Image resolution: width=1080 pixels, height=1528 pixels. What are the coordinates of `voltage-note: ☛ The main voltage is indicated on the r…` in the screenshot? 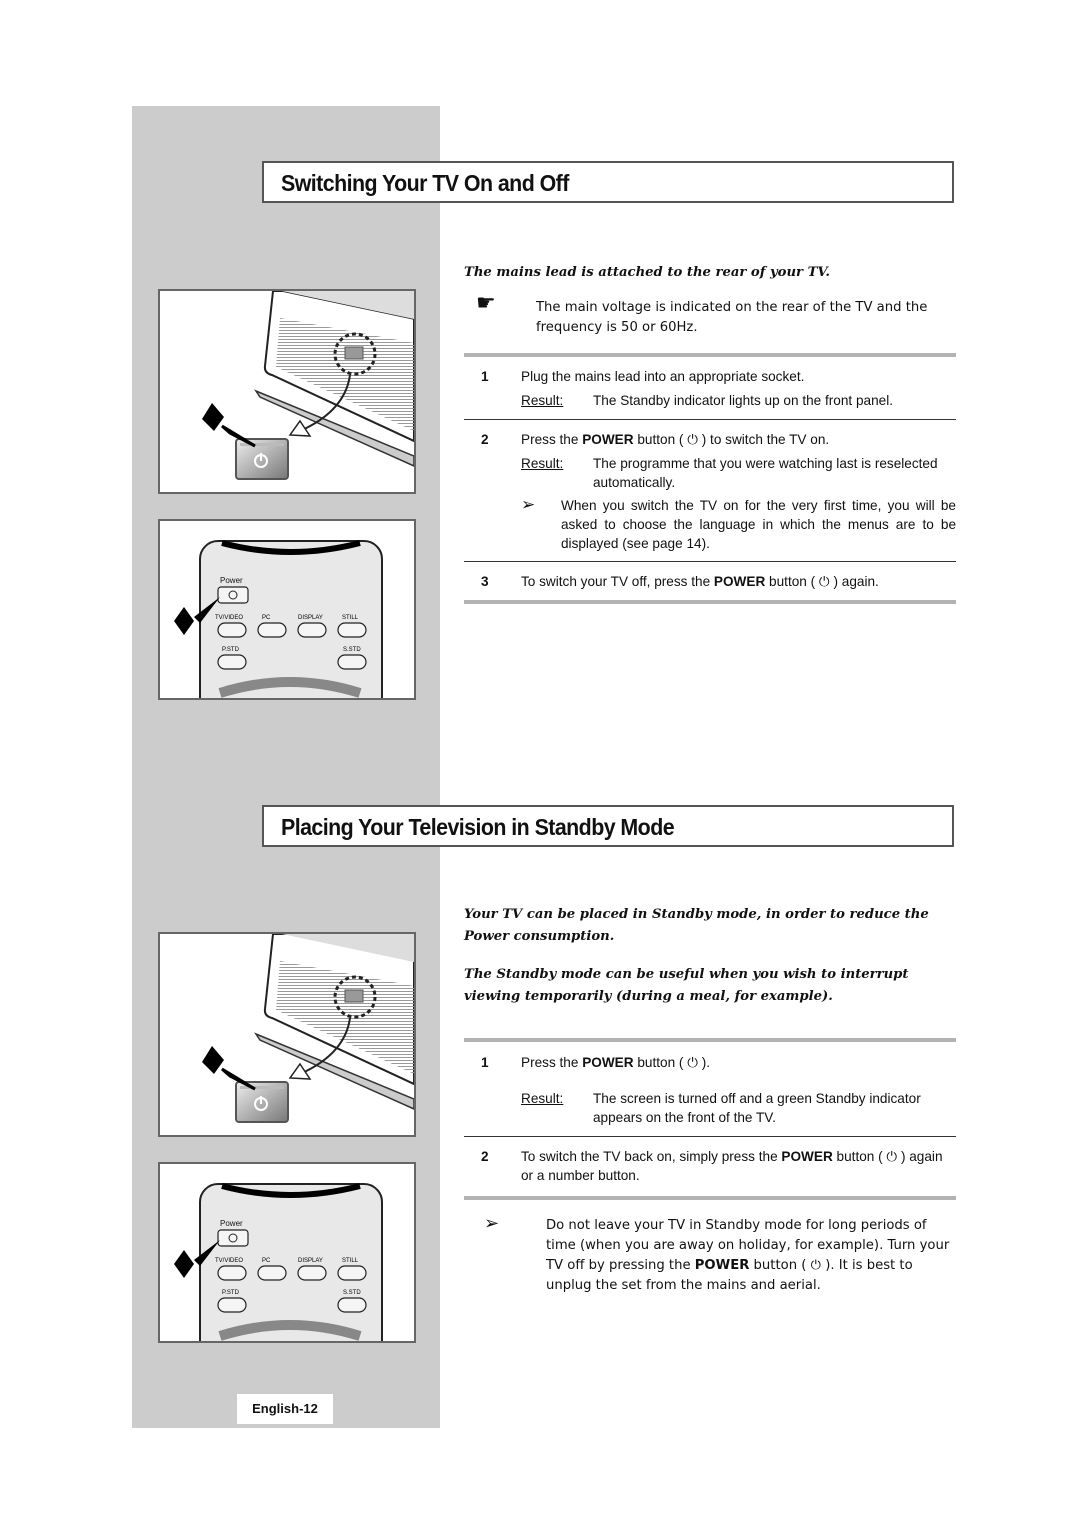 It's located at (710, 315).